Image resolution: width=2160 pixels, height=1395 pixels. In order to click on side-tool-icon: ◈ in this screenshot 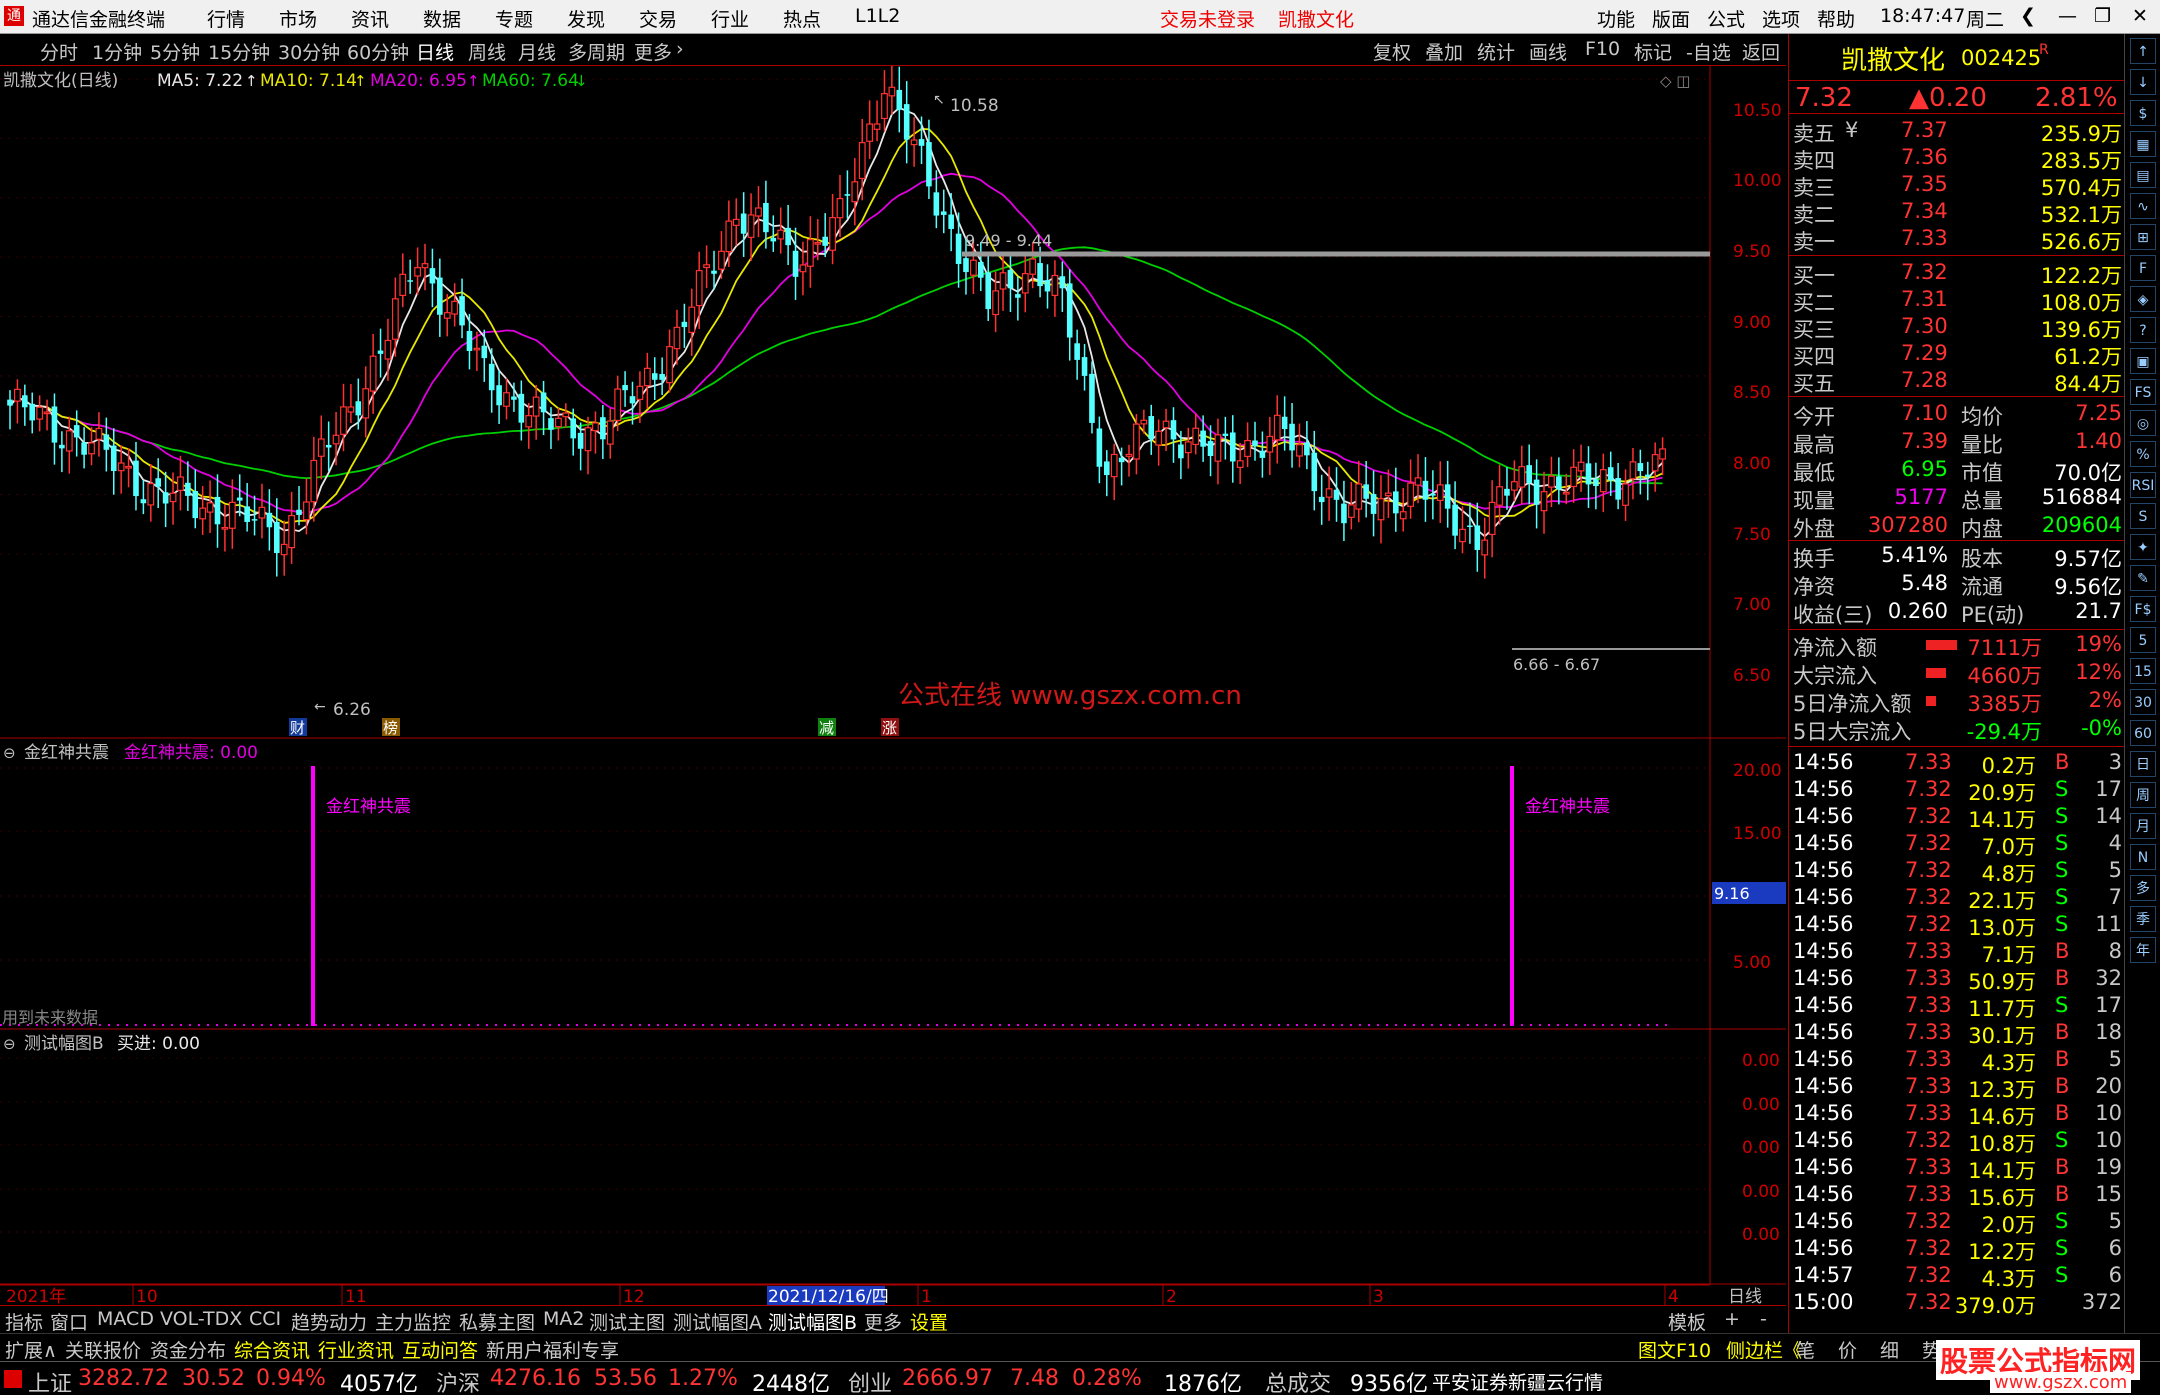, I will do `click(2143, 299)`.